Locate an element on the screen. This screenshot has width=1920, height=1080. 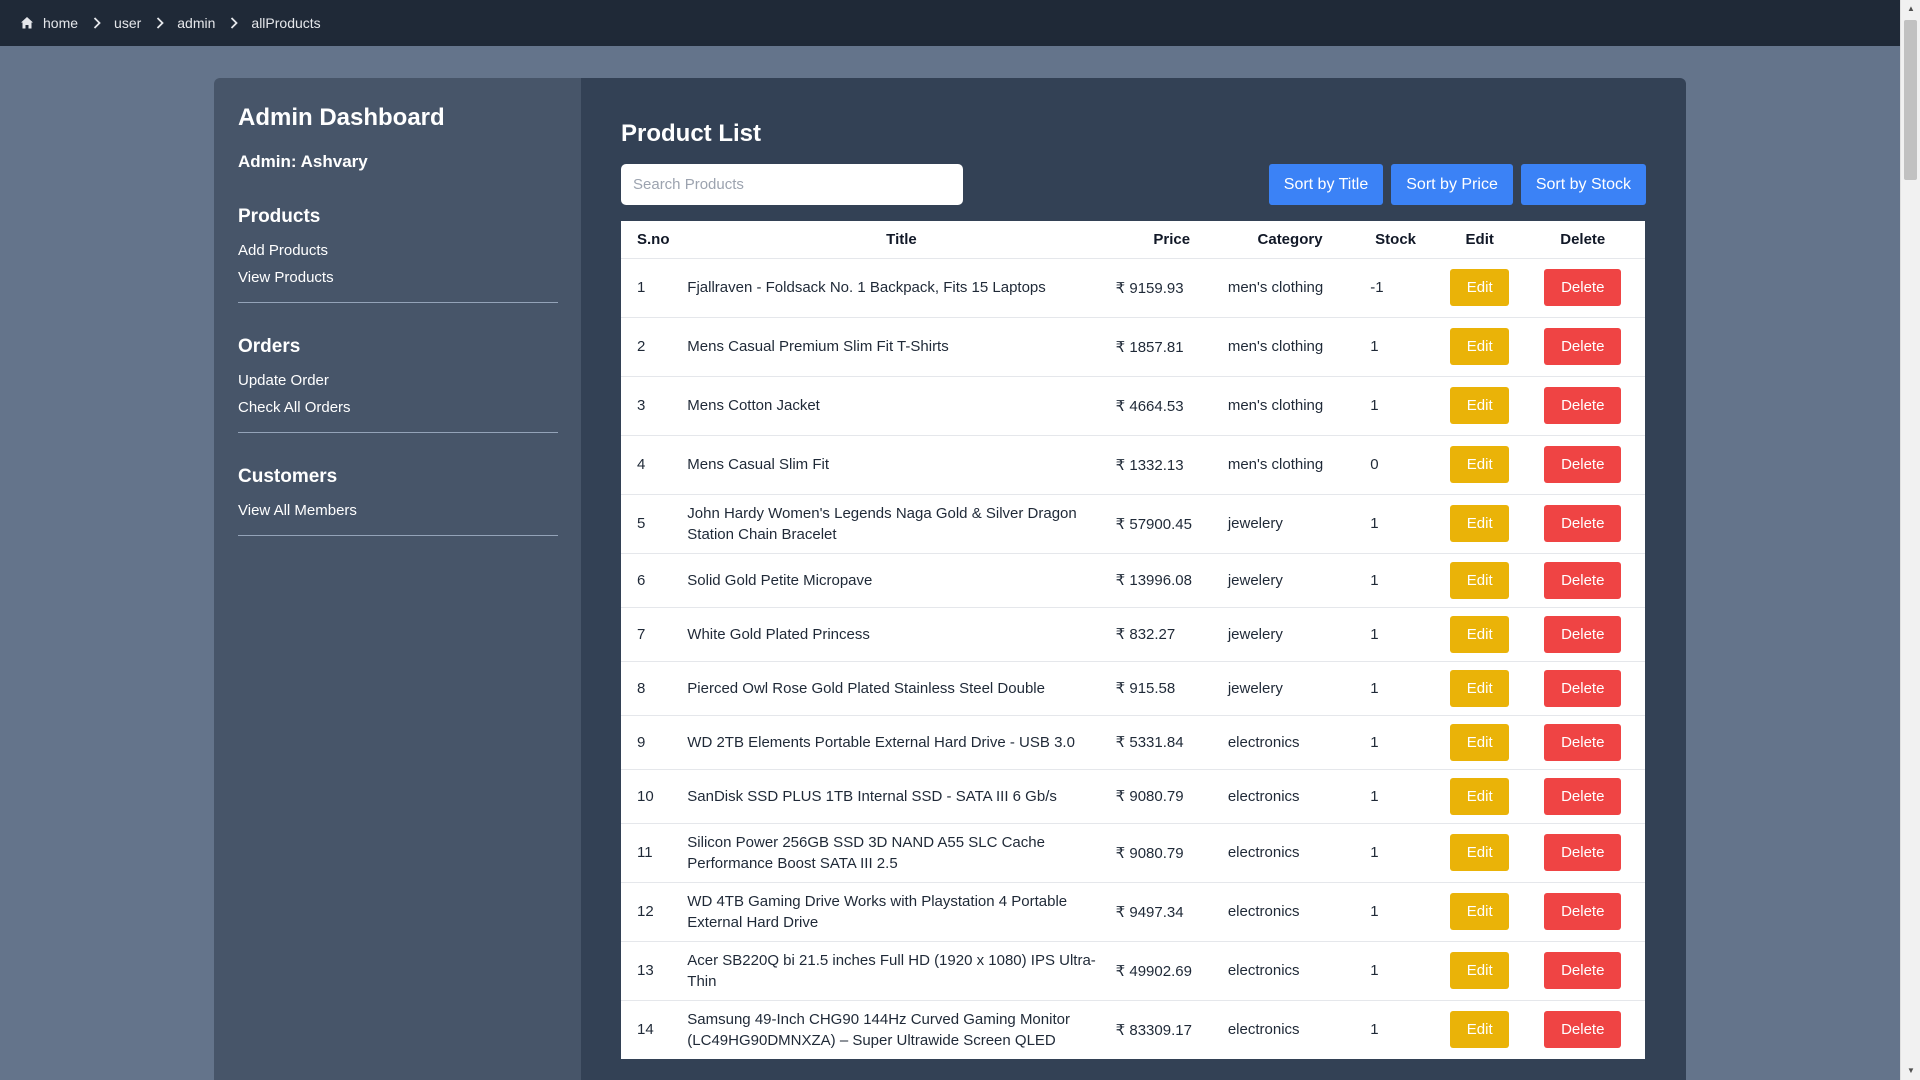
breadcrumb-item-home: home is located at coordinates (49, 23).